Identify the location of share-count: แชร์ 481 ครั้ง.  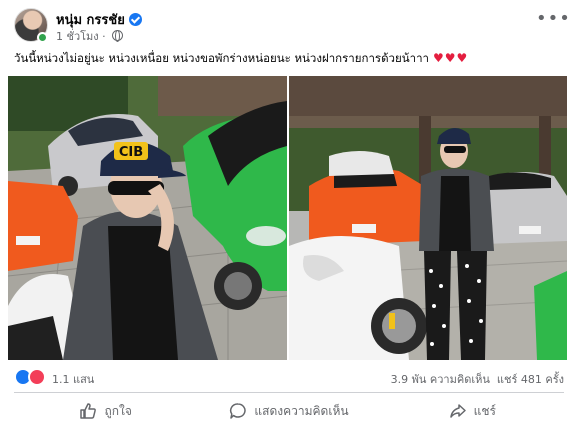
(530, 379).